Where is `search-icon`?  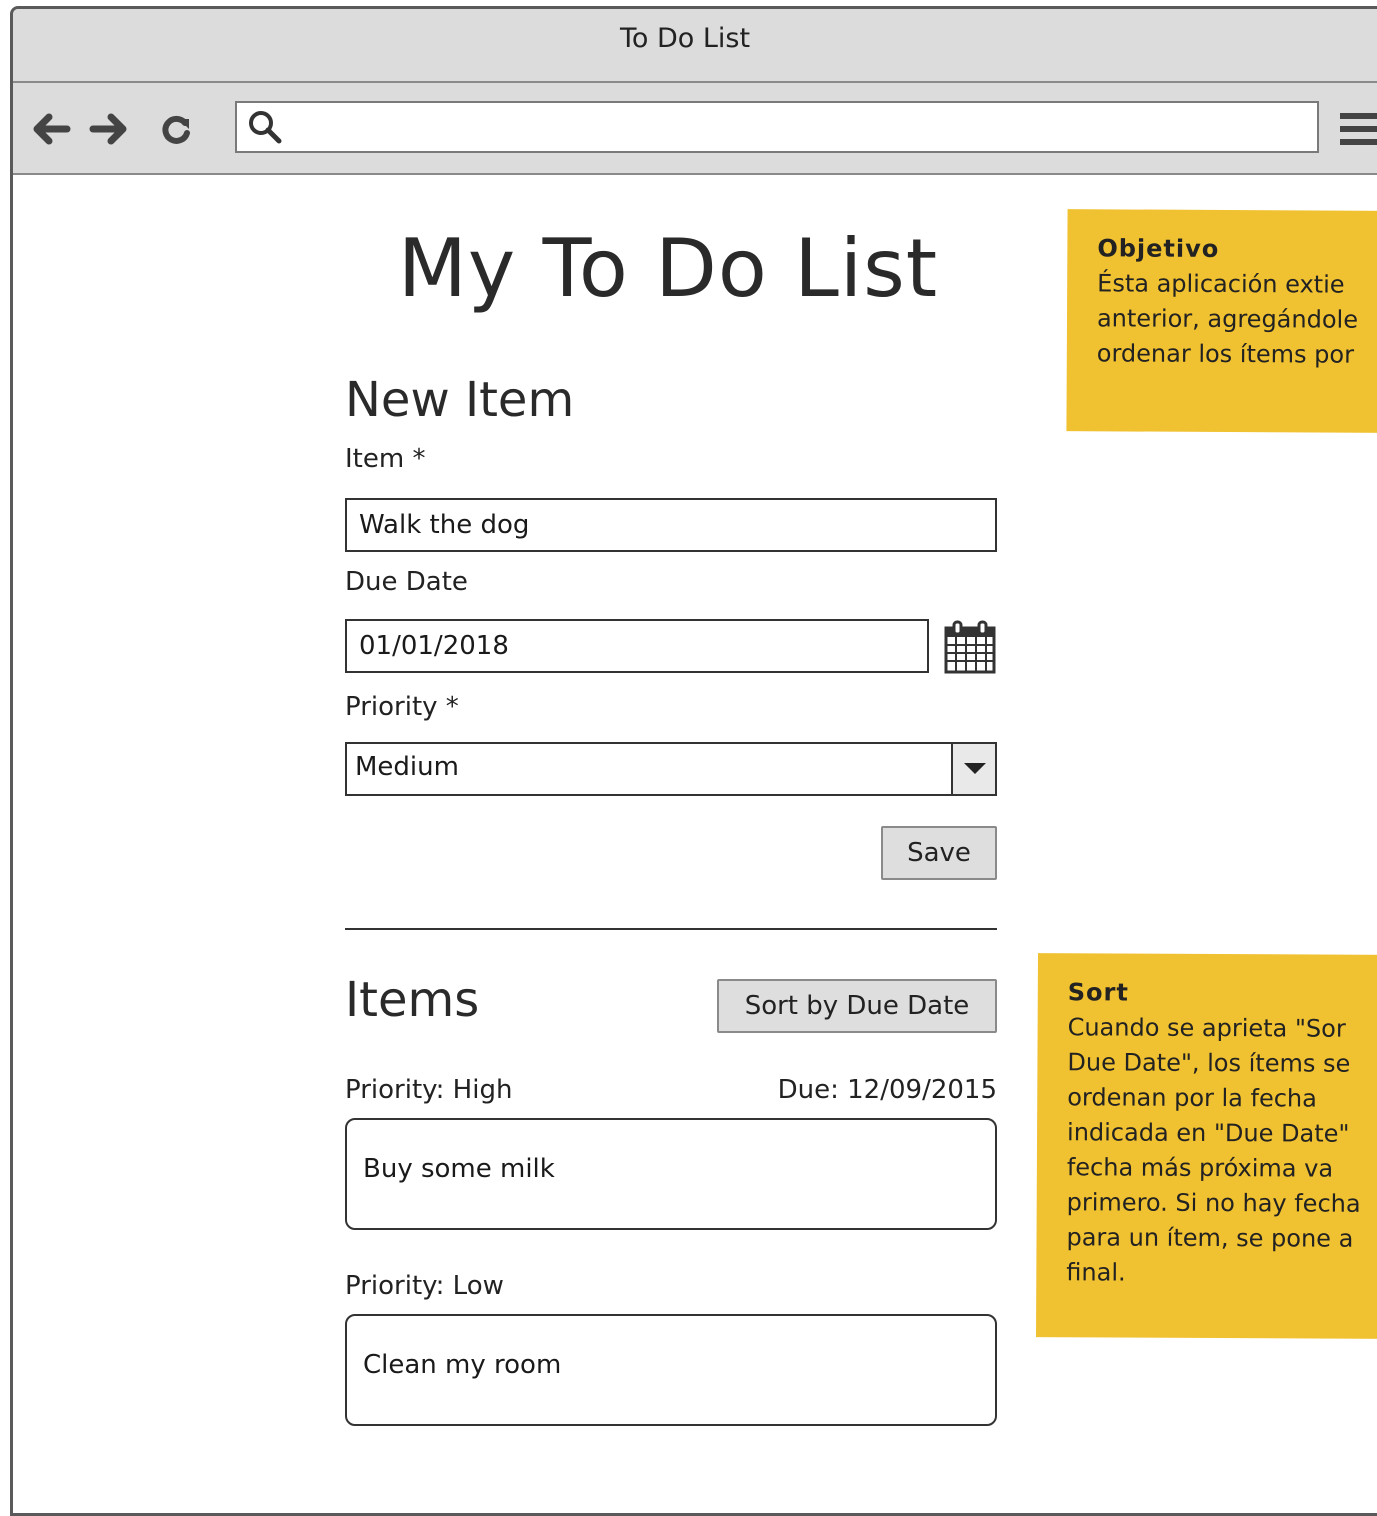
search-icon is located at coordinates (265, 127).